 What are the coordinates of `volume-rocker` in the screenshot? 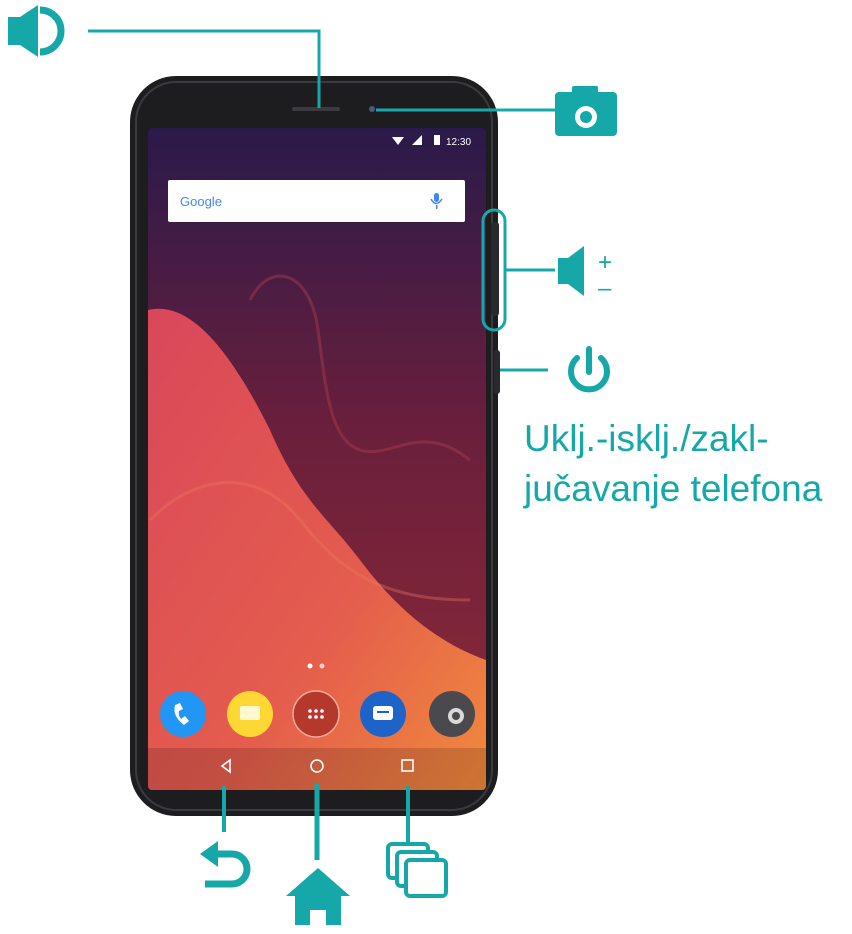 It's located at (495, 269).